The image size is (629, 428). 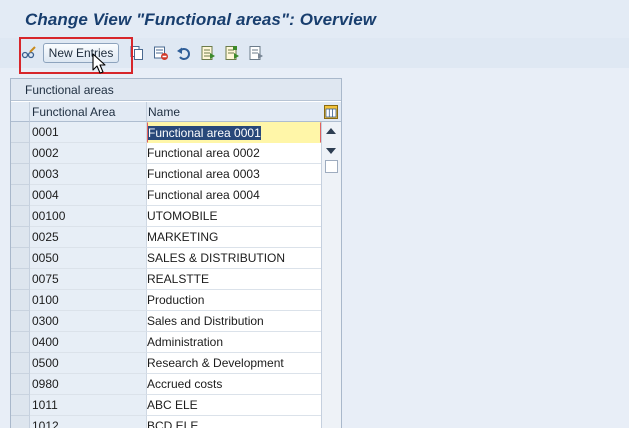 What do you see at coordinates (88, 195) in the screenshot?
I see `functional-area-cell: 0004` at bounding box center [88, 195].